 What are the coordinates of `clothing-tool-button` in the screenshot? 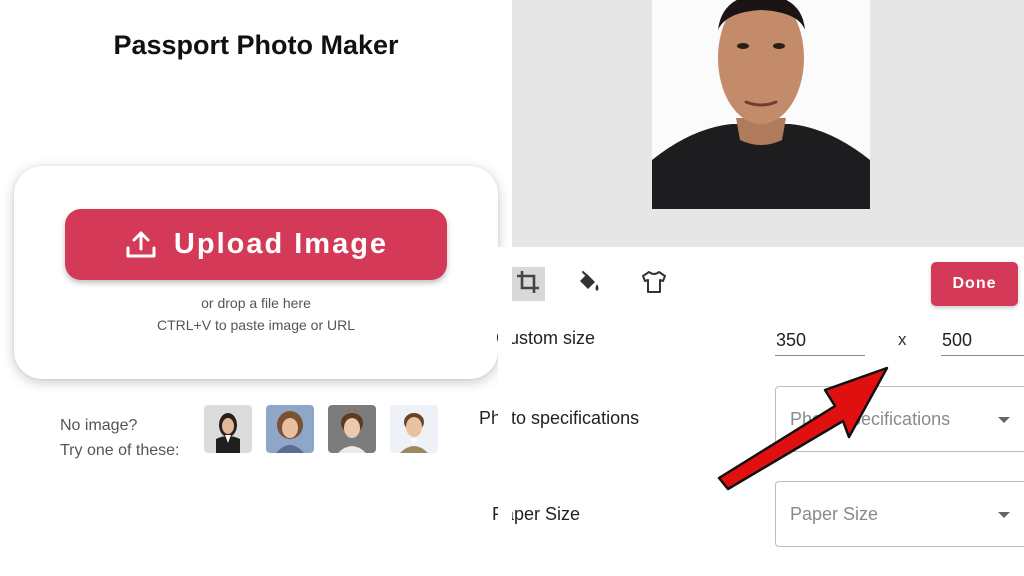 It's located at (654, 284).